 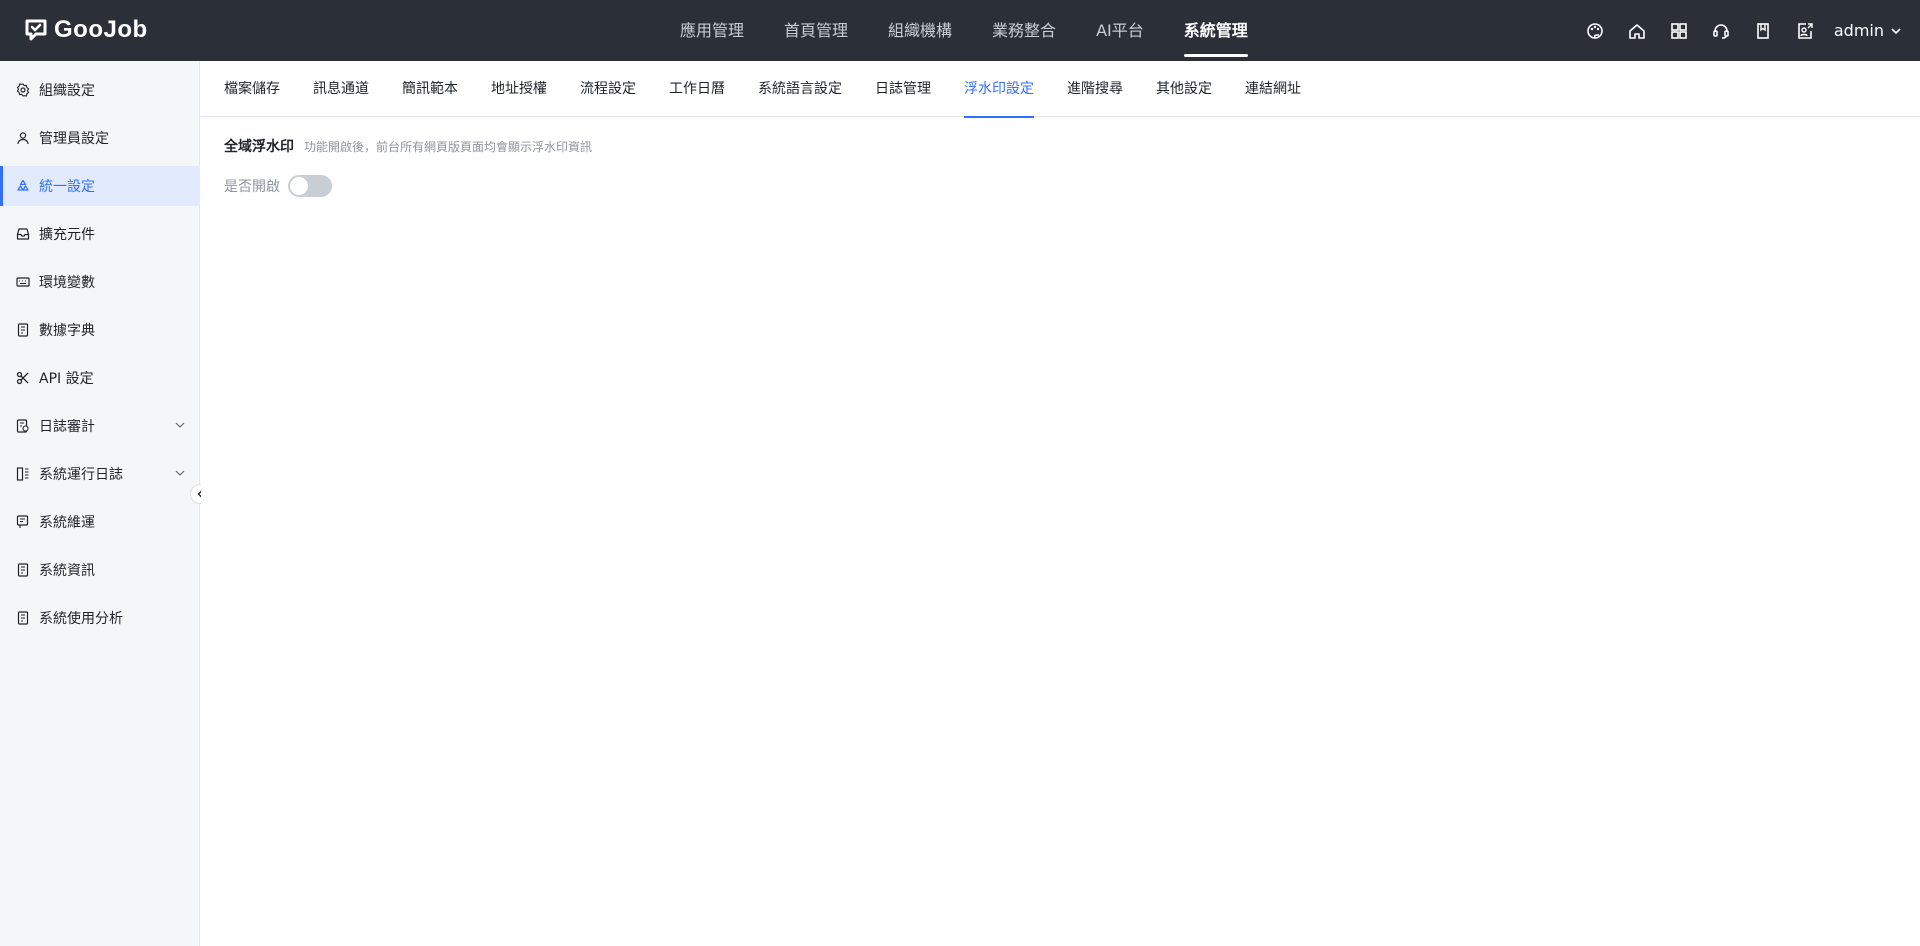 What do you see at coordinates (712, 30) in the screenshot?
I see `topnav-app-management: 應用管理` at bounding box center [712, 30].